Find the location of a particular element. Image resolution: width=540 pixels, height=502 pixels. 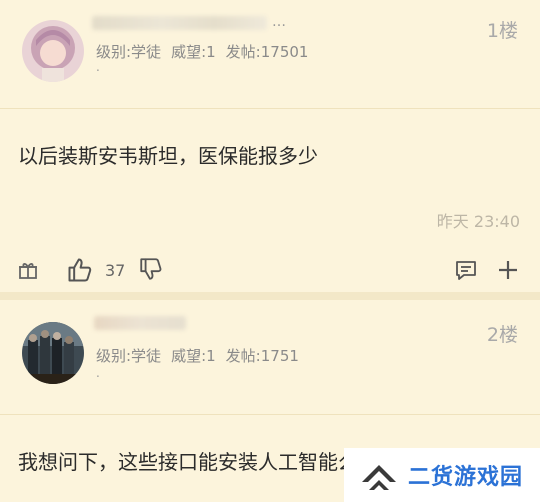

reply-time: 昨天 23:40 is located at coordinates (478, 221).